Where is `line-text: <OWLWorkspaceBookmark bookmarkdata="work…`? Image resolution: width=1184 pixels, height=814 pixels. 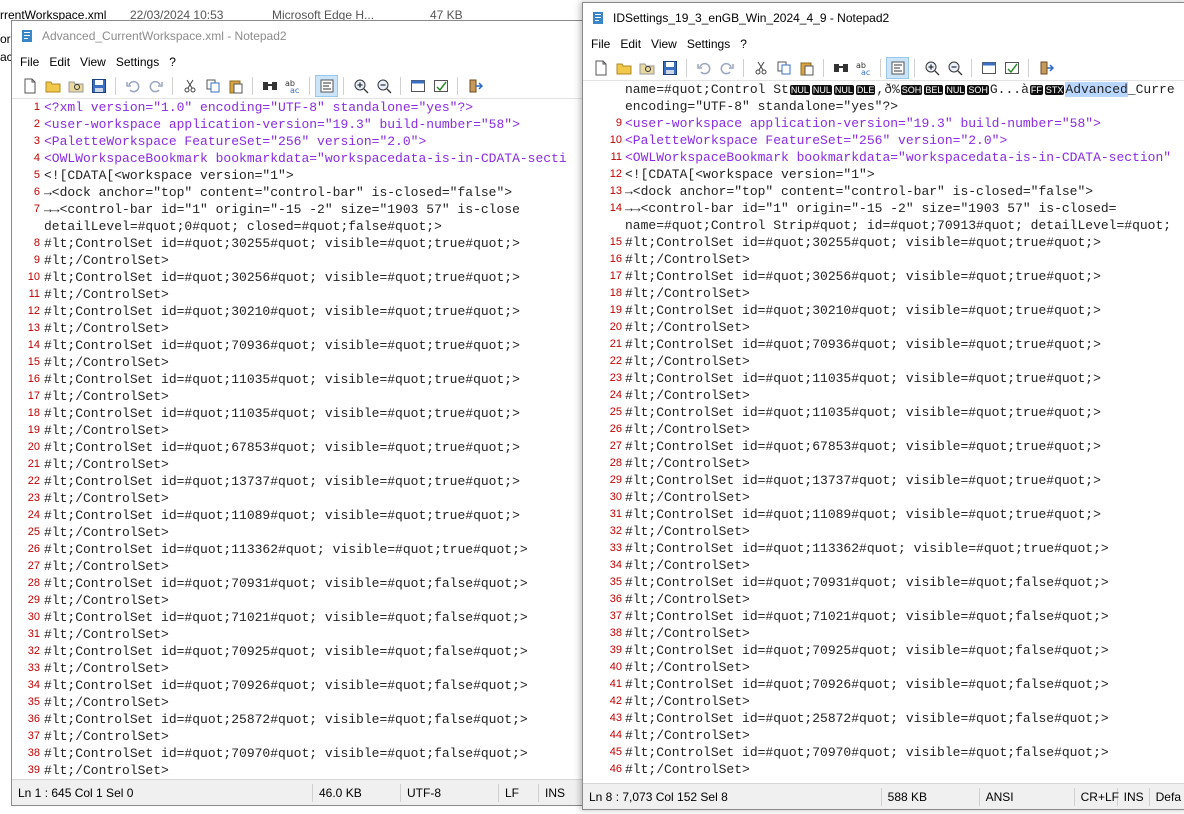
line-text: <OWLWorkspaceBookmark bookmarkdata="work… is located at coordinates (305, 158).